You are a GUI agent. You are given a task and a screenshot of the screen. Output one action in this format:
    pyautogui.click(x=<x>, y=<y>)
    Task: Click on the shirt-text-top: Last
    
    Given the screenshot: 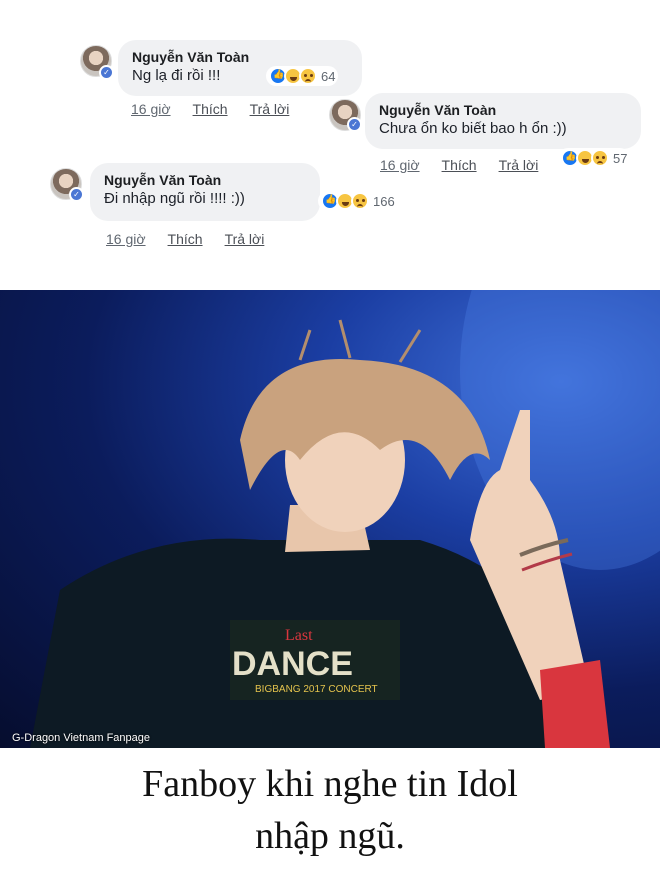 What is the action you would take?
    pyautogui.click(x=299, y=635)
    